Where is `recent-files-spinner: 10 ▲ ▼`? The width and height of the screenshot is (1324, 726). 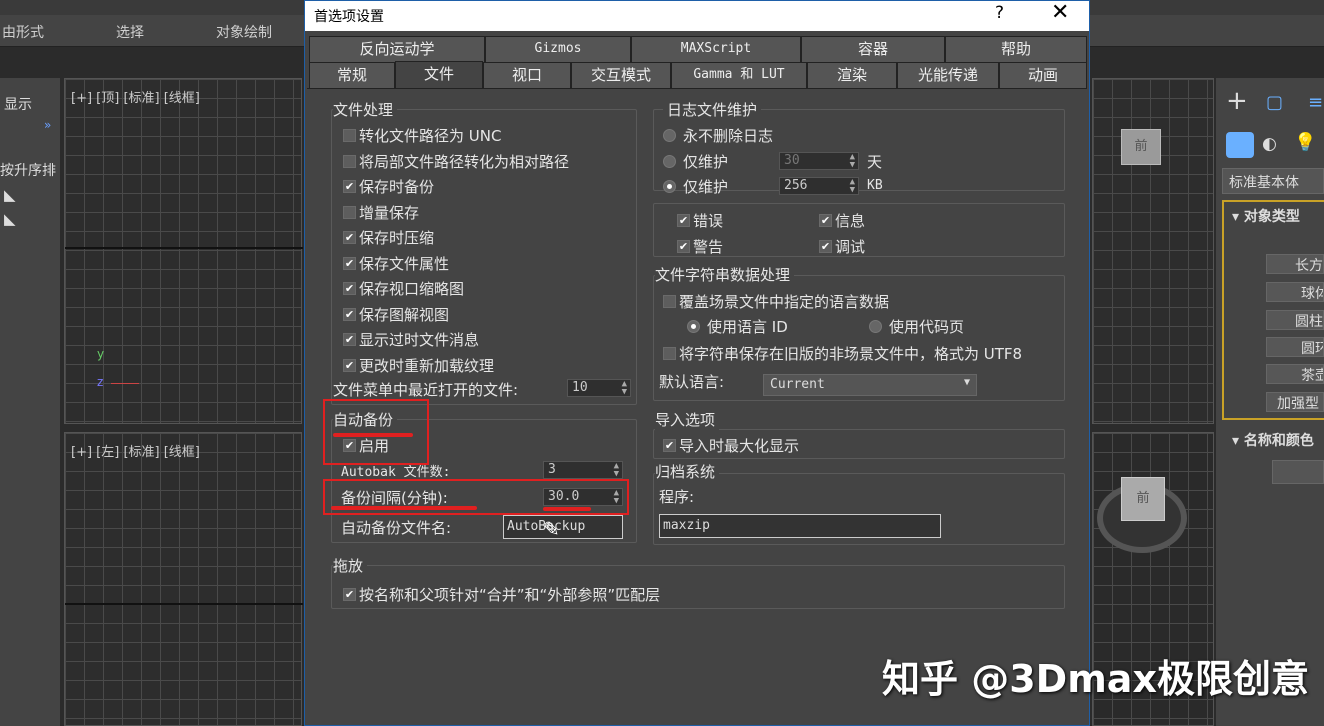
recent-files-spinner: 10 ▲ ▼ is located at coordinates (599, 388).